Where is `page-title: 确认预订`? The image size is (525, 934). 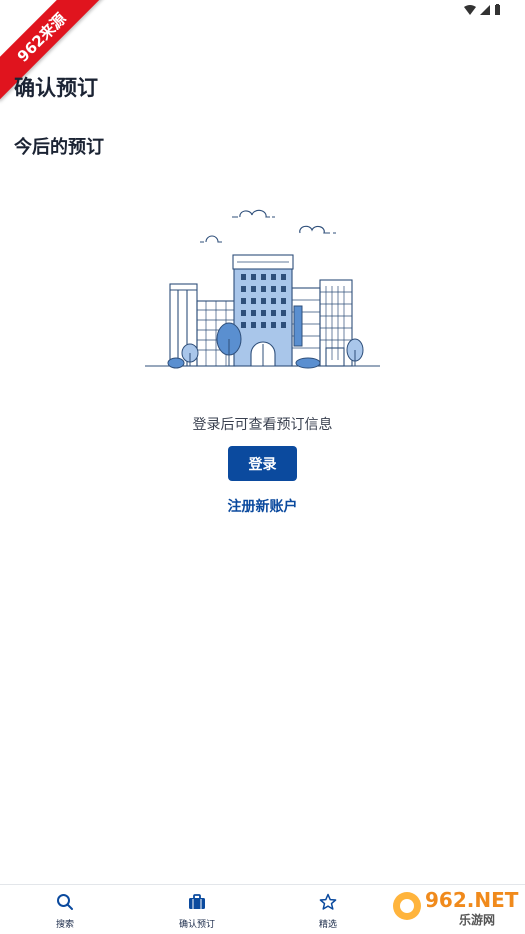
page-title: 确认预订 is located at coordinates (56, 88).